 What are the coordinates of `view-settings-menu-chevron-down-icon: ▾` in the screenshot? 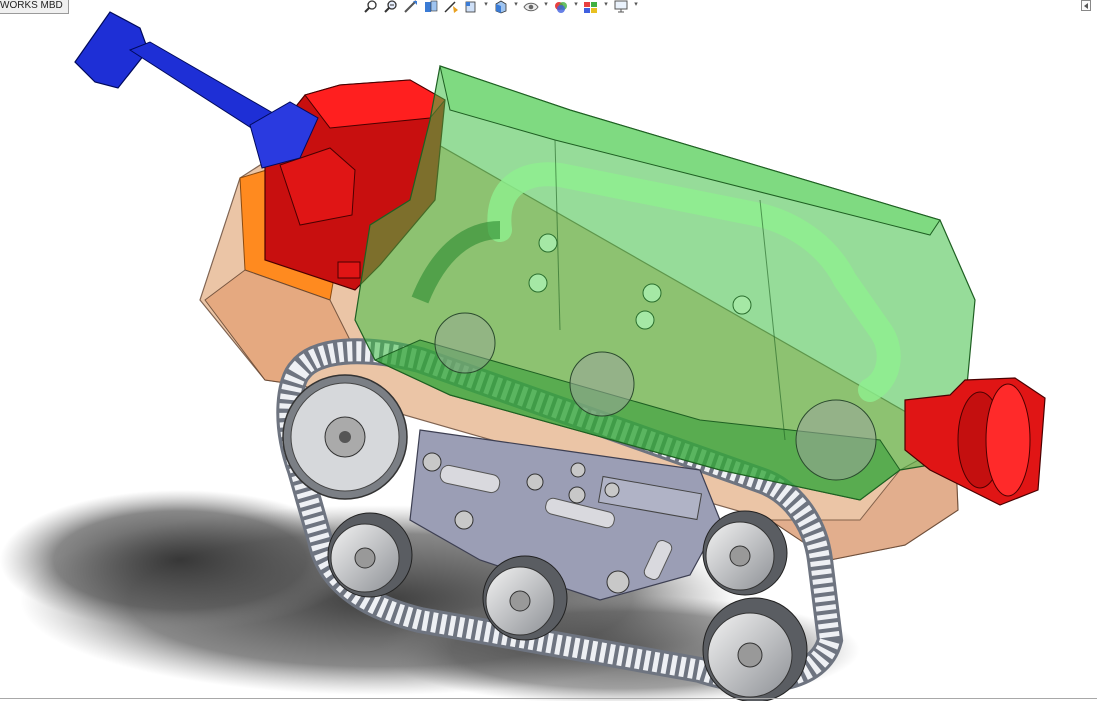 It's located at (636, 7).